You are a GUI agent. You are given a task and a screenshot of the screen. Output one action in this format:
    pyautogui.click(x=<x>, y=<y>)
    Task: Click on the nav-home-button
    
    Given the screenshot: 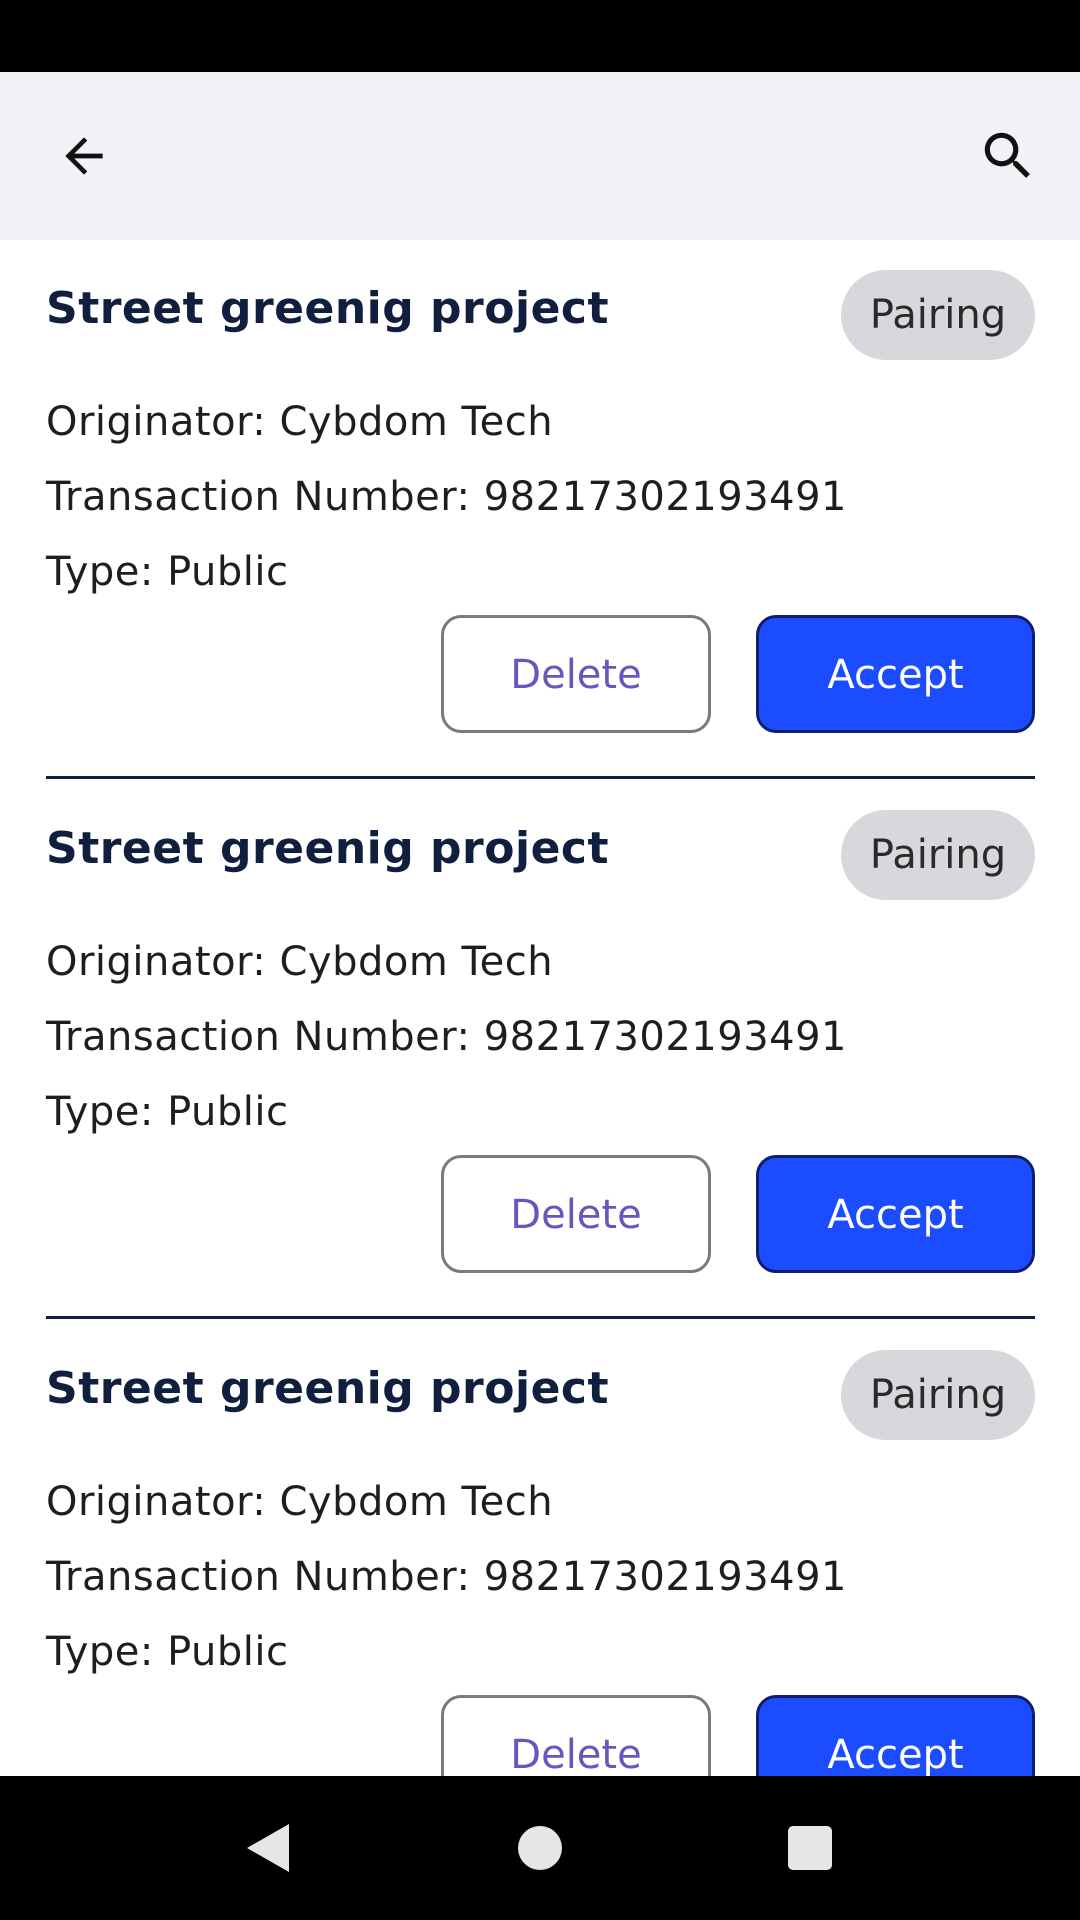 What is the action you would take?
    pyautogui.click(x=540, y=1848)
    